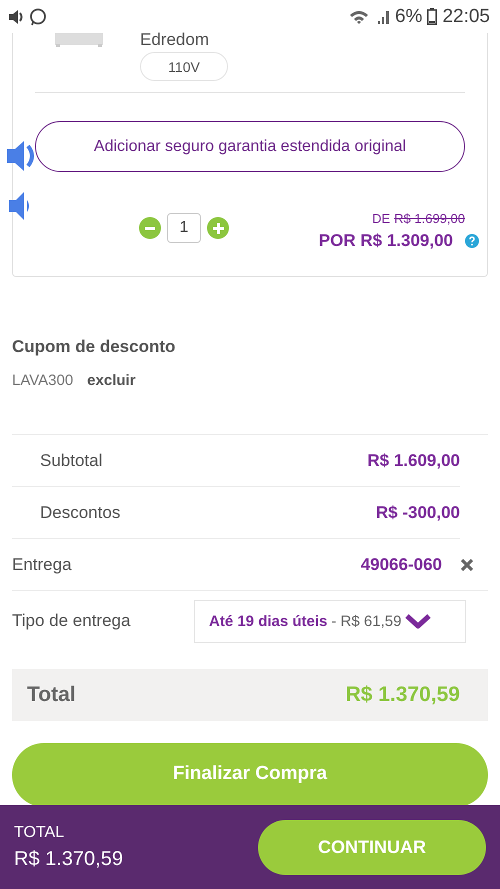 The width and height of the screenshot is (500, 889). I want to click on product-name: Edredom, so click(174, 39).